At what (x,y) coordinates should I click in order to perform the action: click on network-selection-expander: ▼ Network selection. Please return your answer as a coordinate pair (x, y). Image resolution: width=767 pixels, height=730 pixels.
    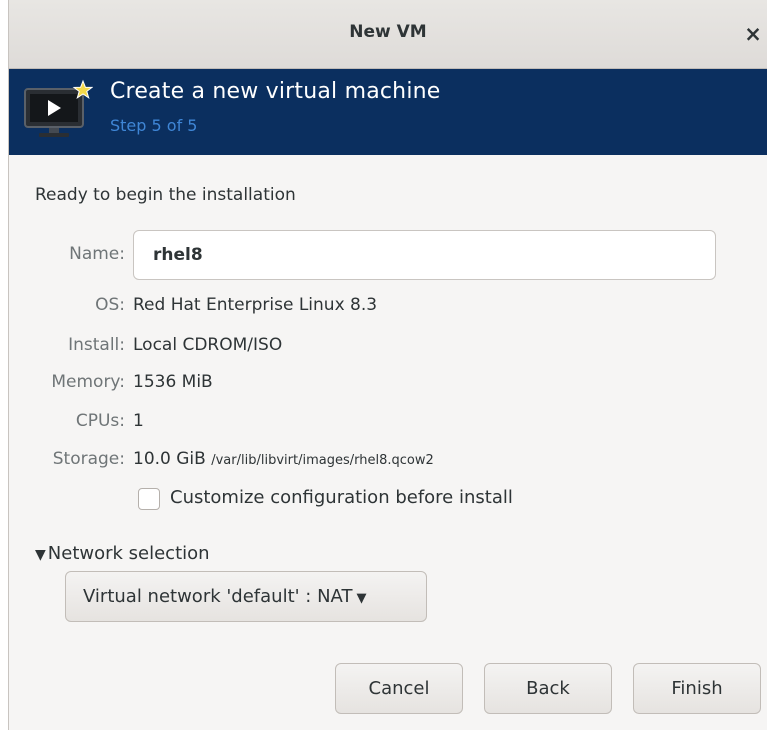
    Looking at the image, I should click on (122, 553).